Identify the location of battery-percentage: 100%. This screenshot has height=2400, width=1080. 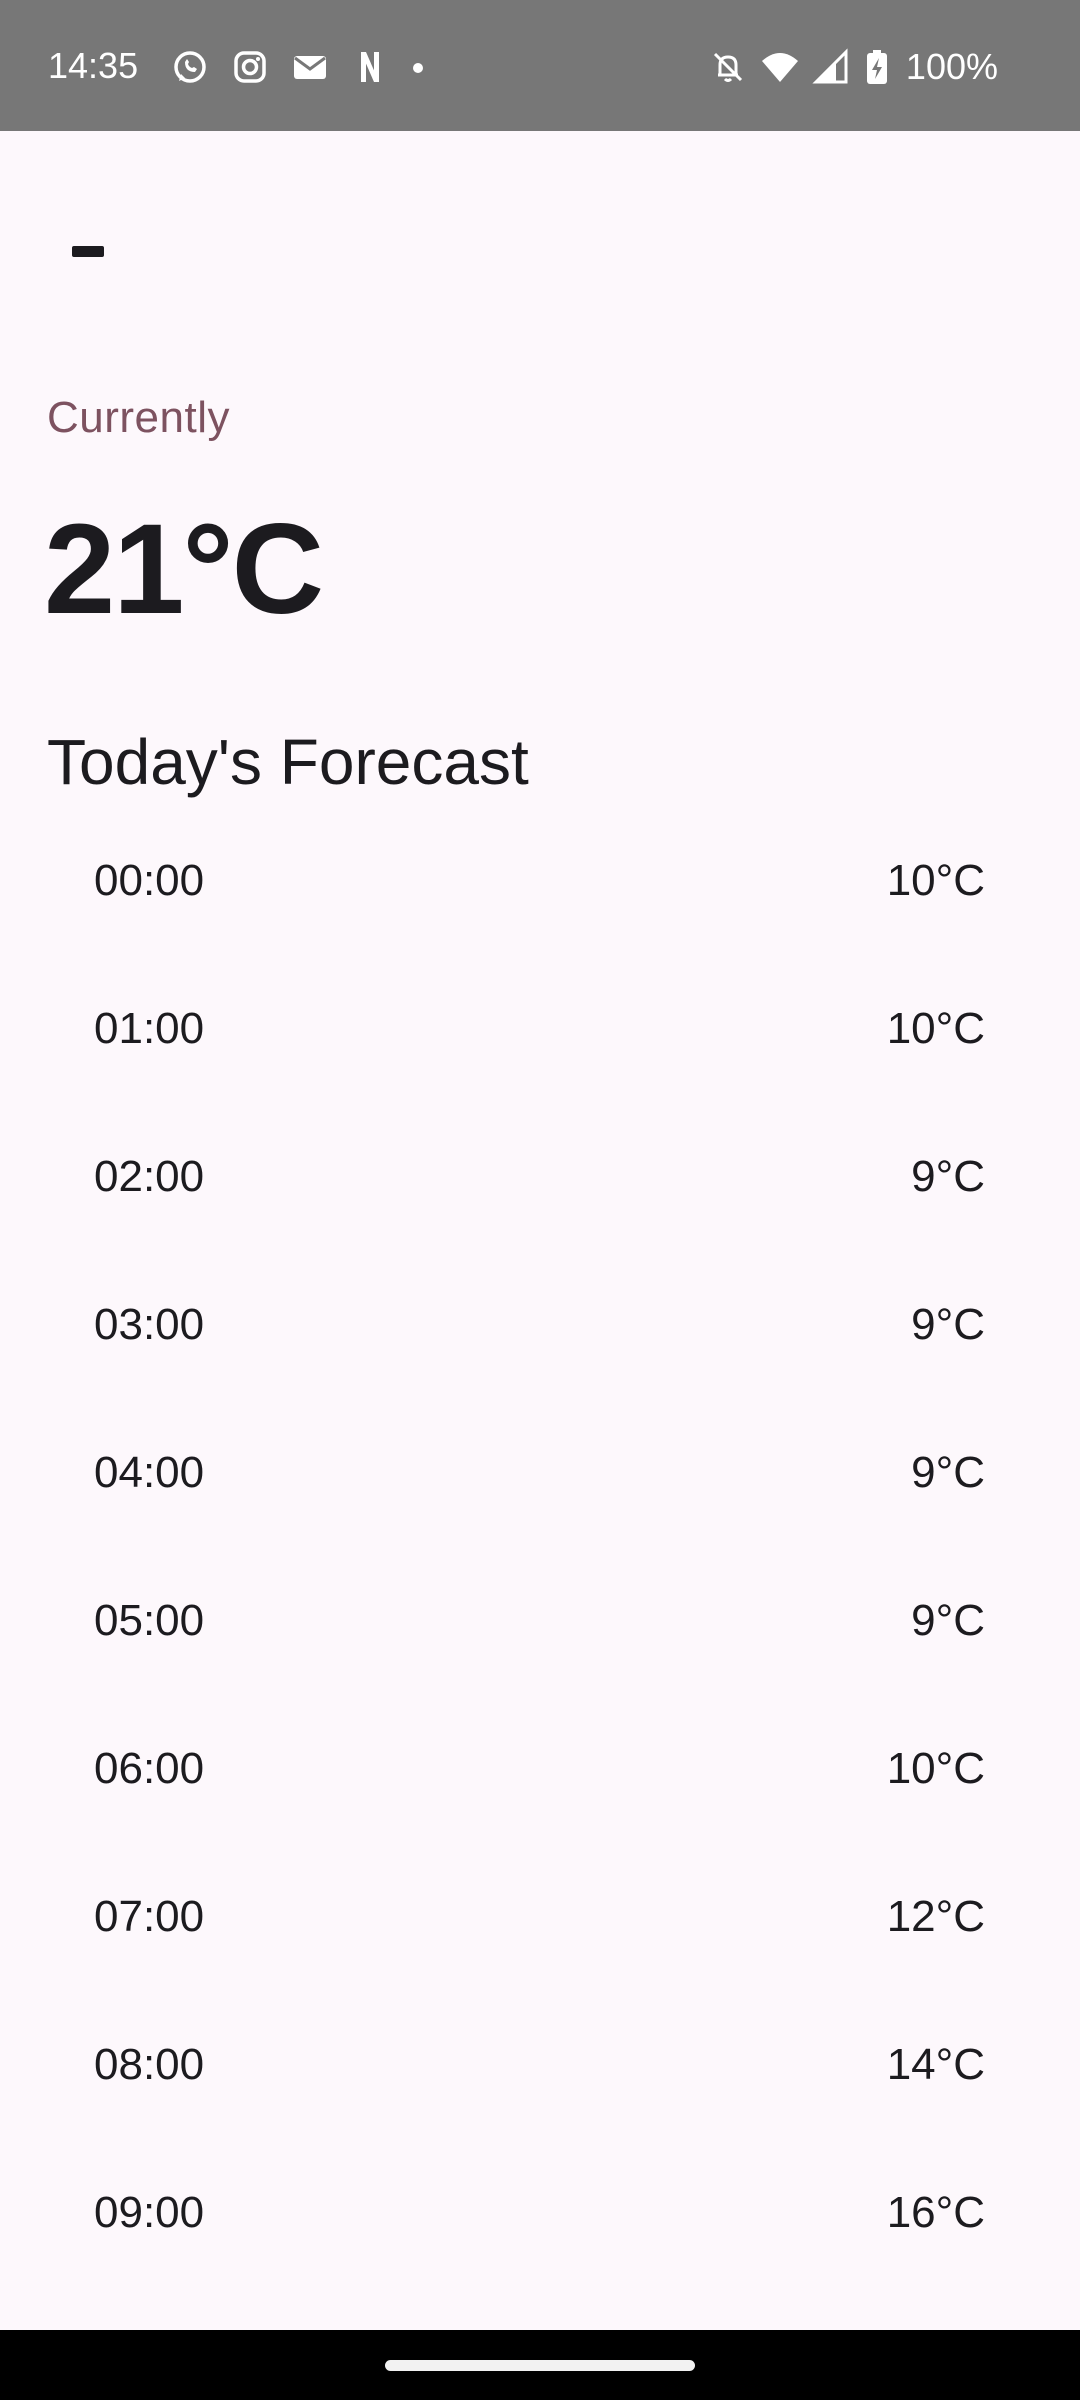
(951, 66).